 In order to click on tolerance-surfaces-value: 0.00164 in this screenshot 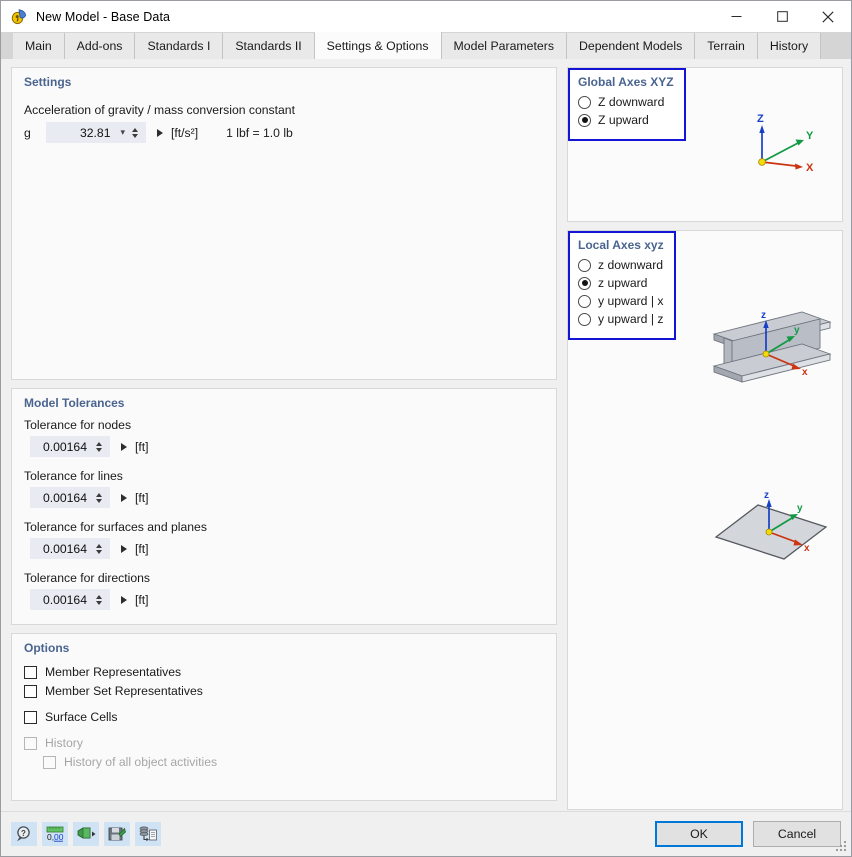, I will do `click(64, 548)`.